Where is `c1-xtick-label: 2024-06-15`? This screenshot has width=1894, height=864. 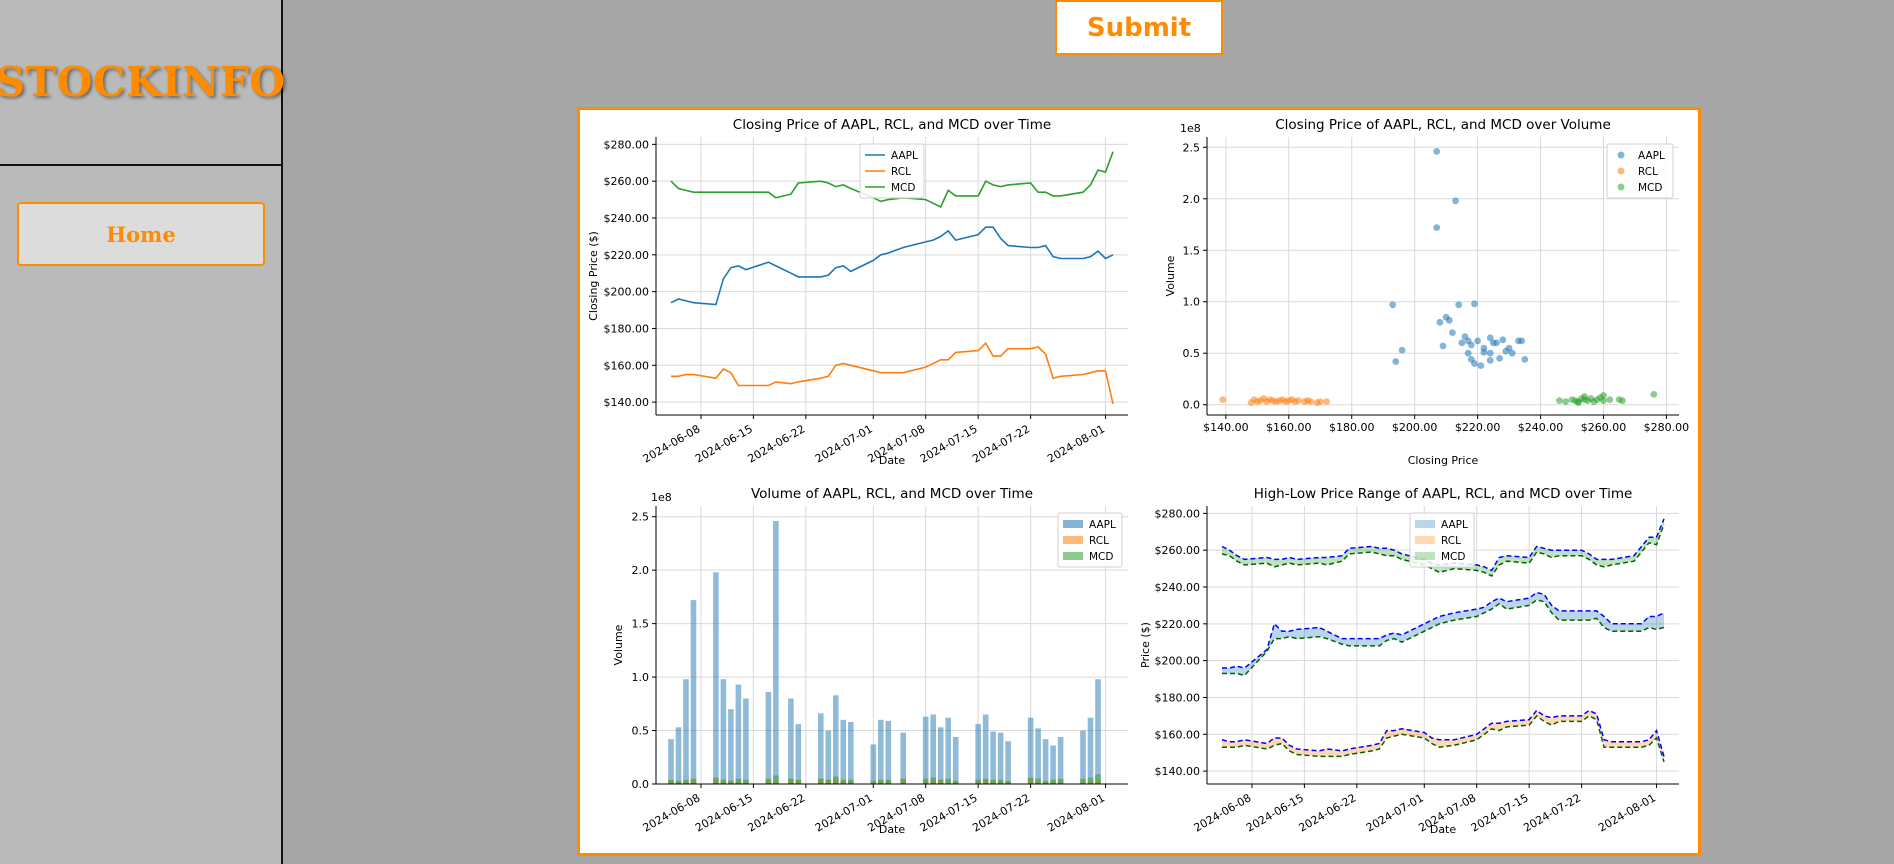
c1-xtick-label: 2024-06-15 is located at coordinates (724, 443).